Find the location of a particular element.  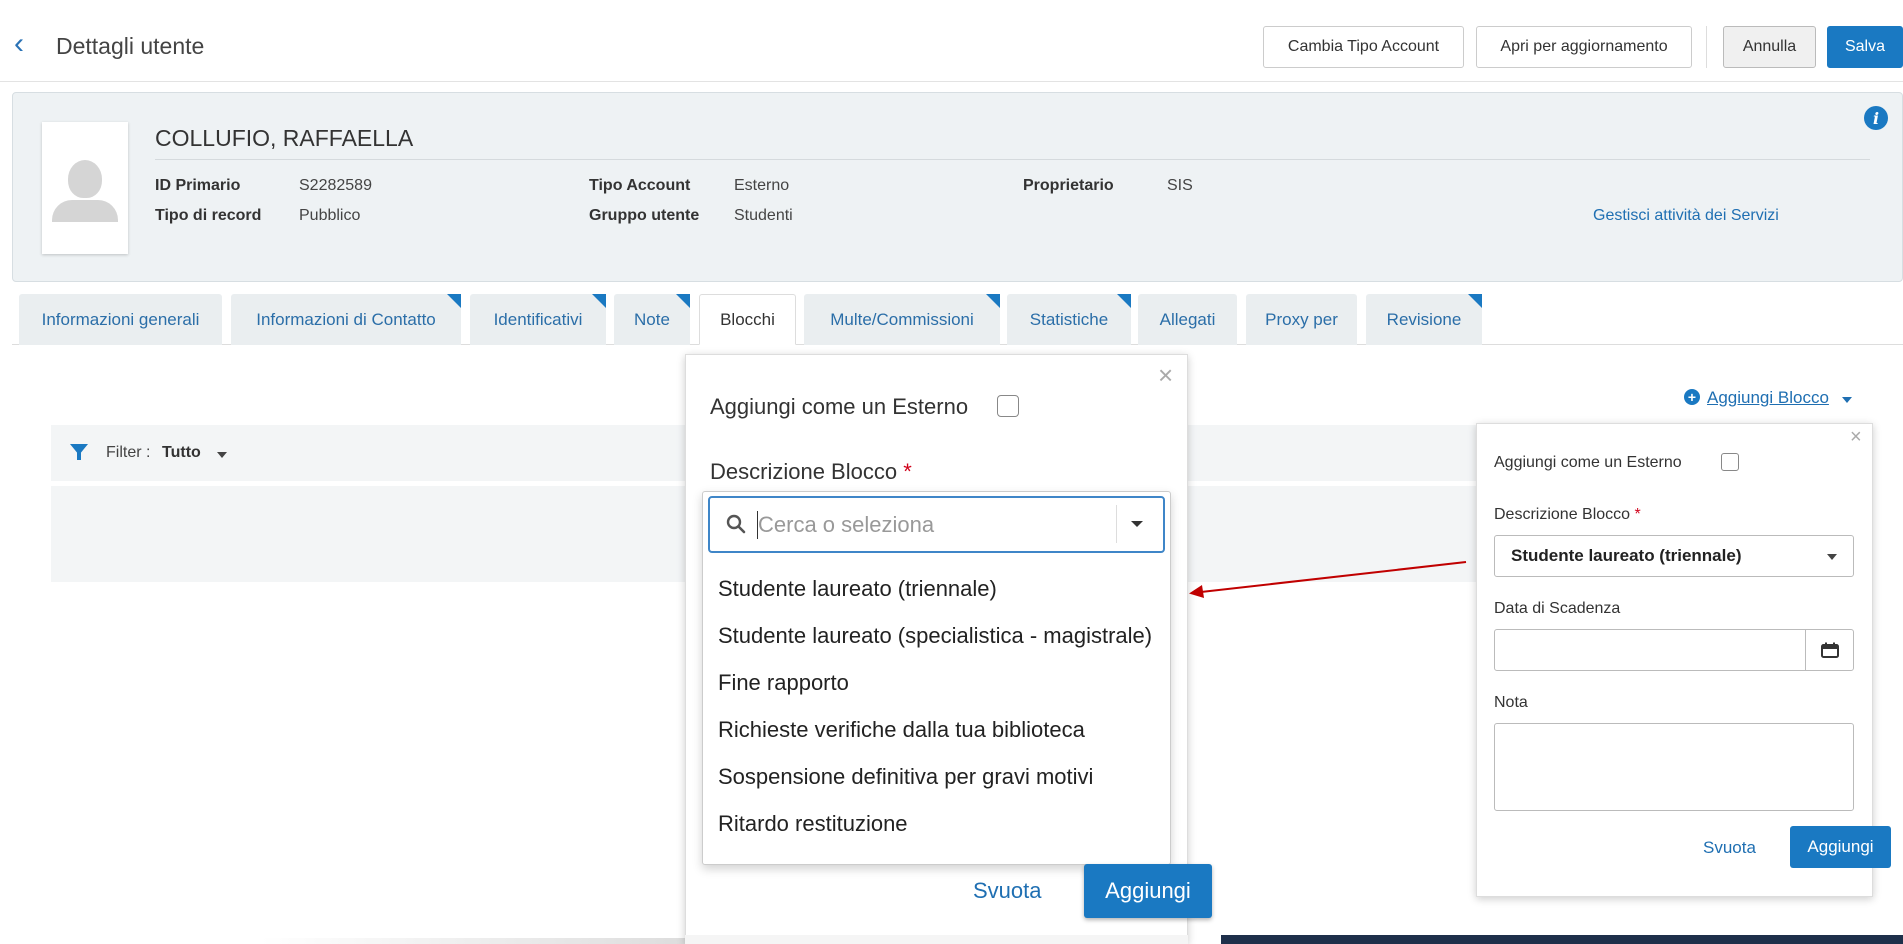

filter-icon-stem is located at coordinates (79, 456).